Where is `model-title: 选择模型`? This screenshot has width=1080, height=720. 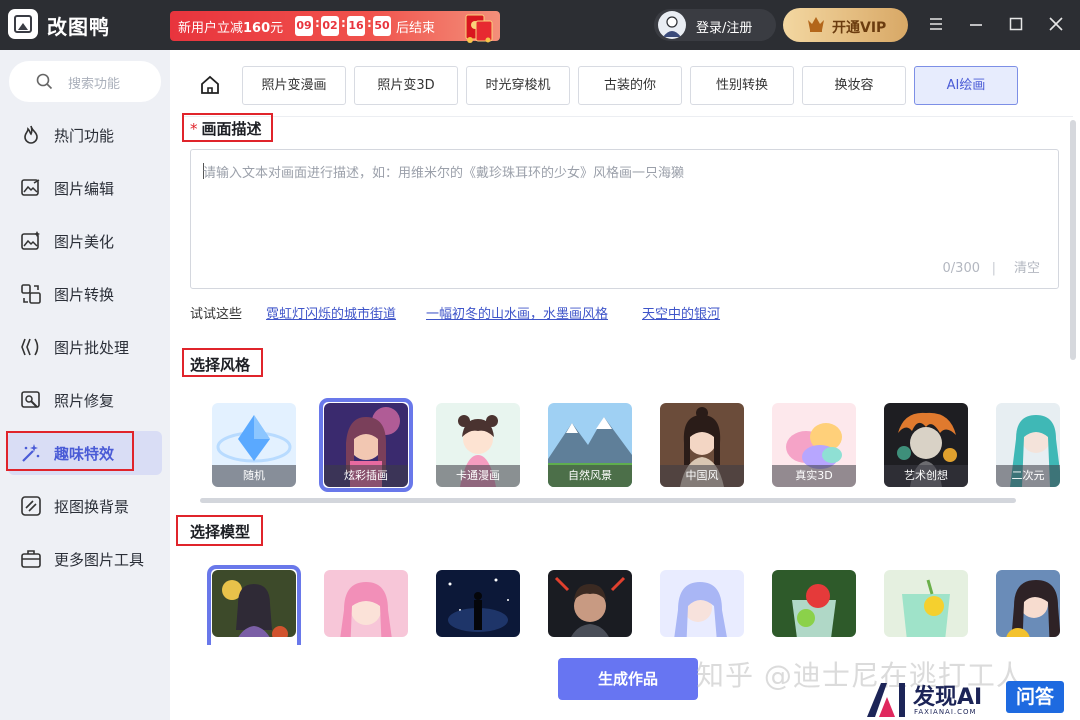
model-title: 选择模型 is located at coordinates (220, 532).